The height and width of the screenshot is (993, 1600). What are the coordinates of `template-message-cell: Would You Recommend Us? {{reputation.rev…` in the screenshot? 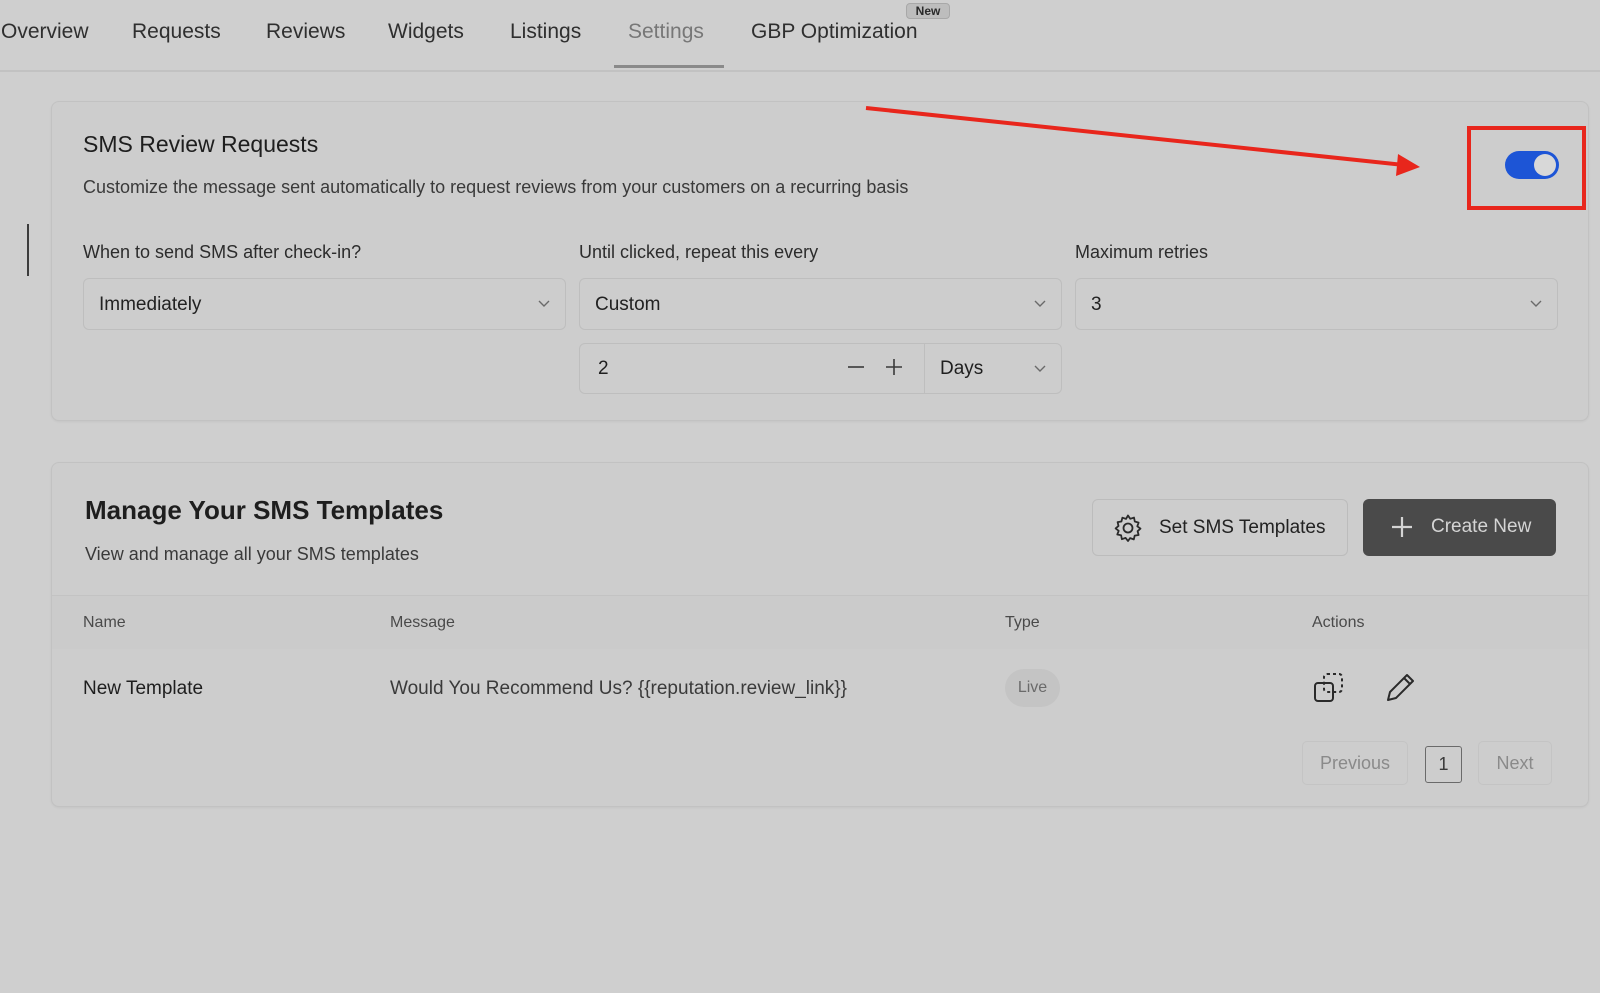 It's located at (618, 688).